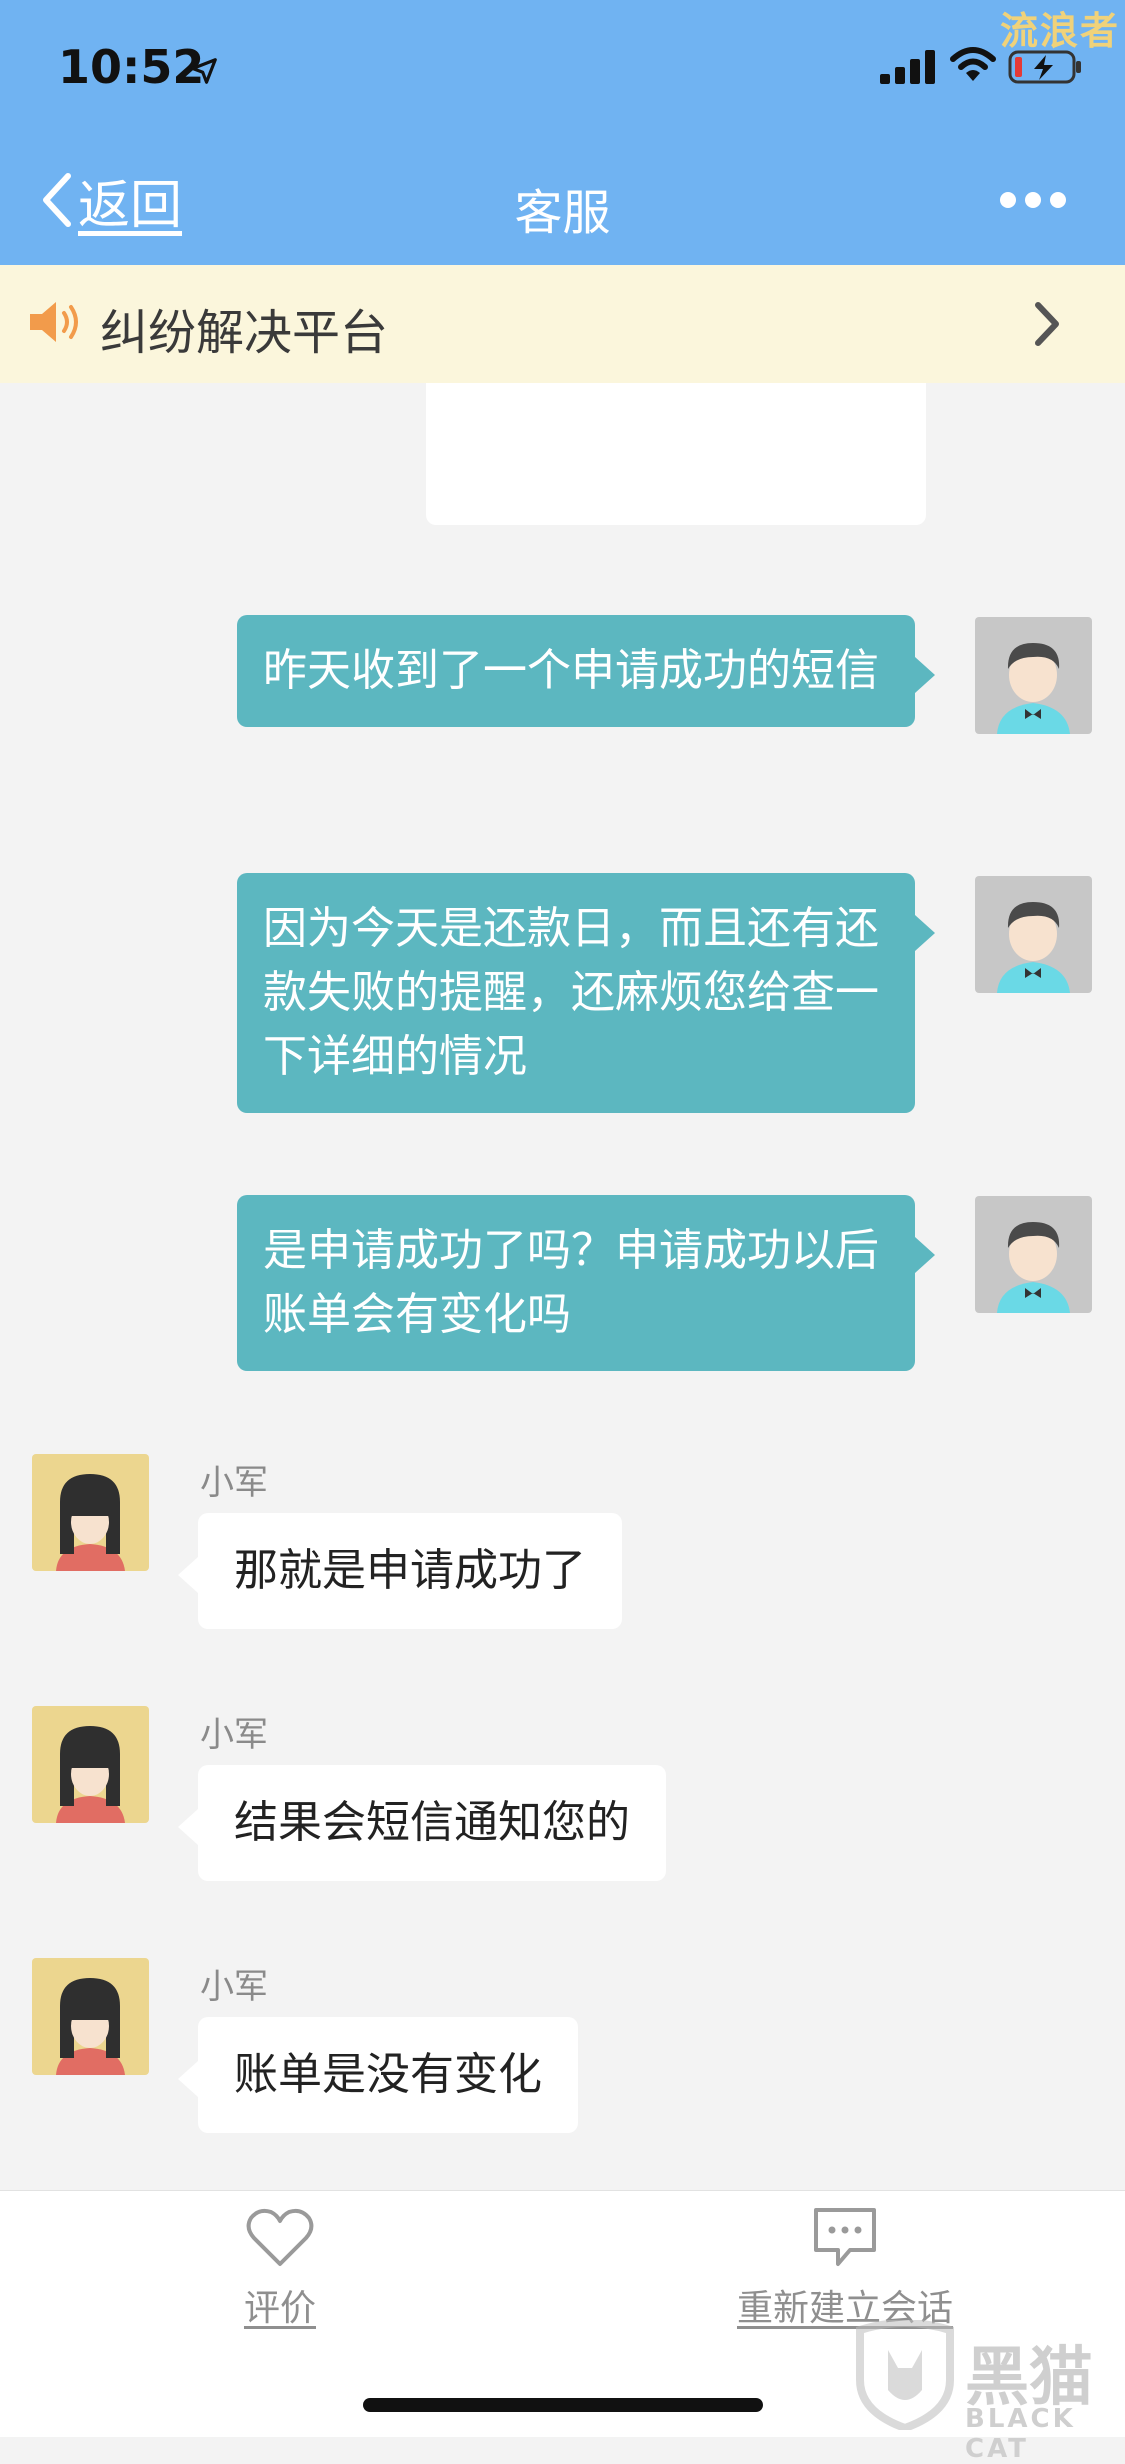 The image size is (1125, 2464). Describe the element at coordinates (1047, 324) in the screenshot. I see `chevron-right-icon` at that location.